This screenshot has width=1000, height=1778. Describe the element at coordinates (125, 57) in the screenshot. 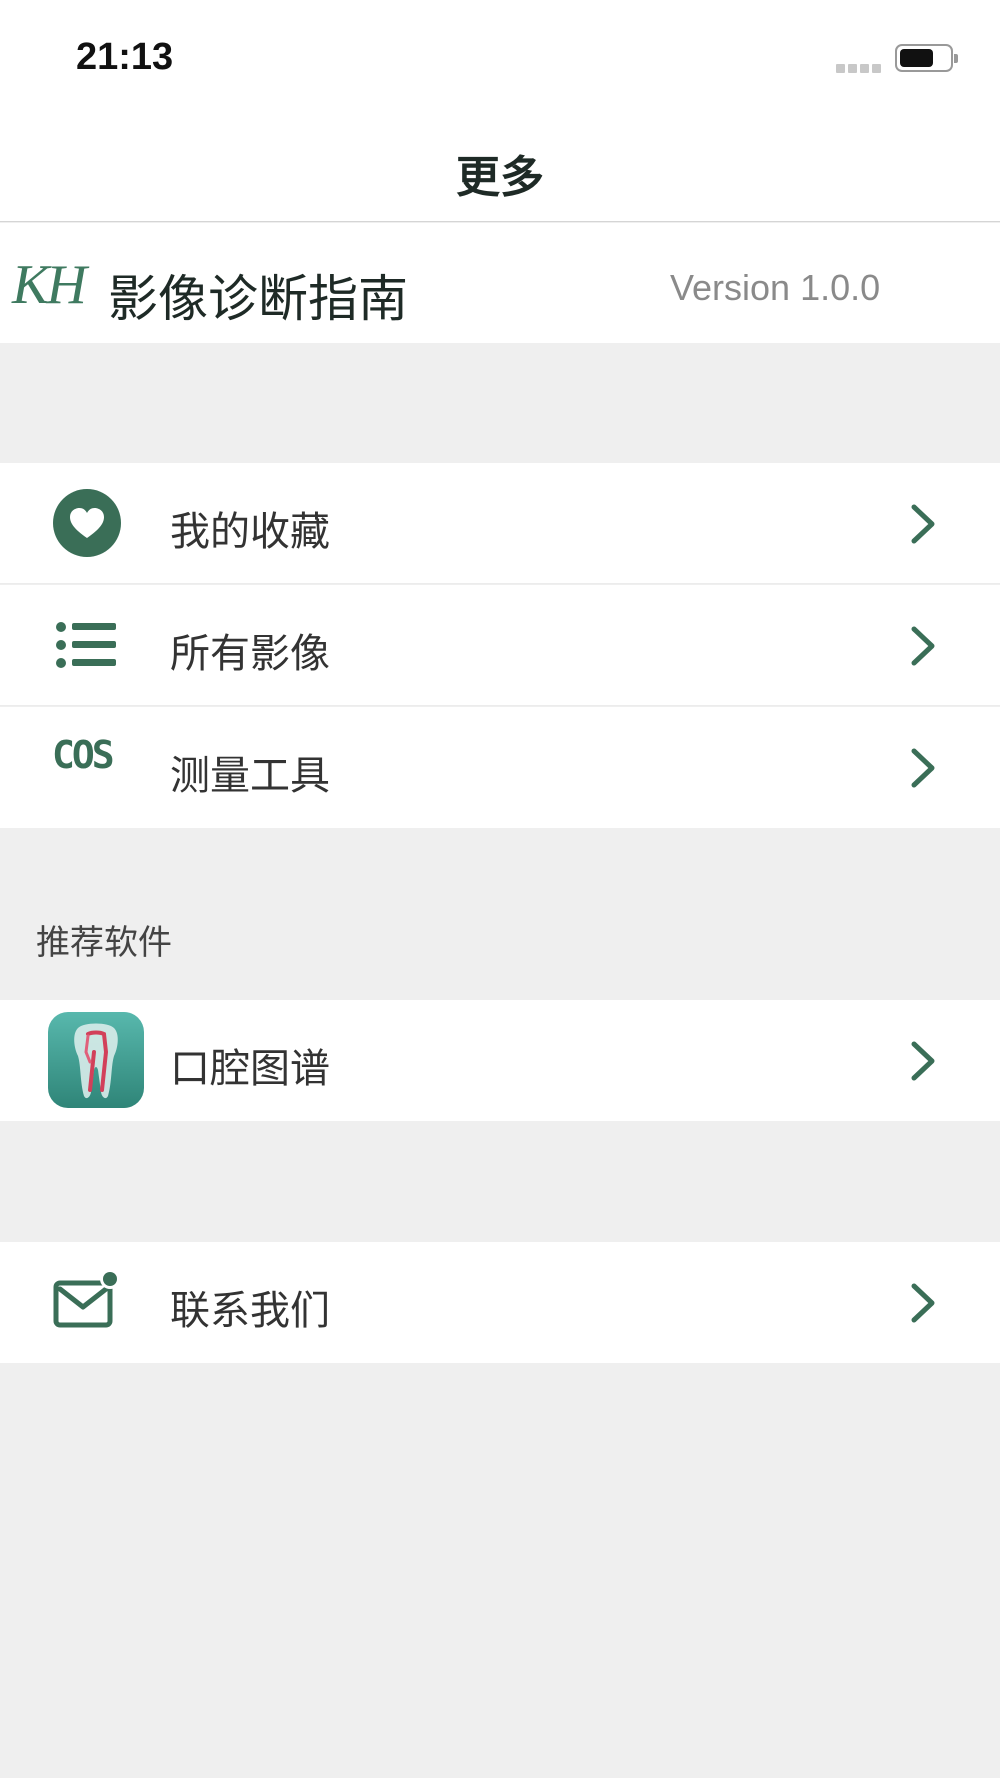

I see `status-time: 21:13` at that location.